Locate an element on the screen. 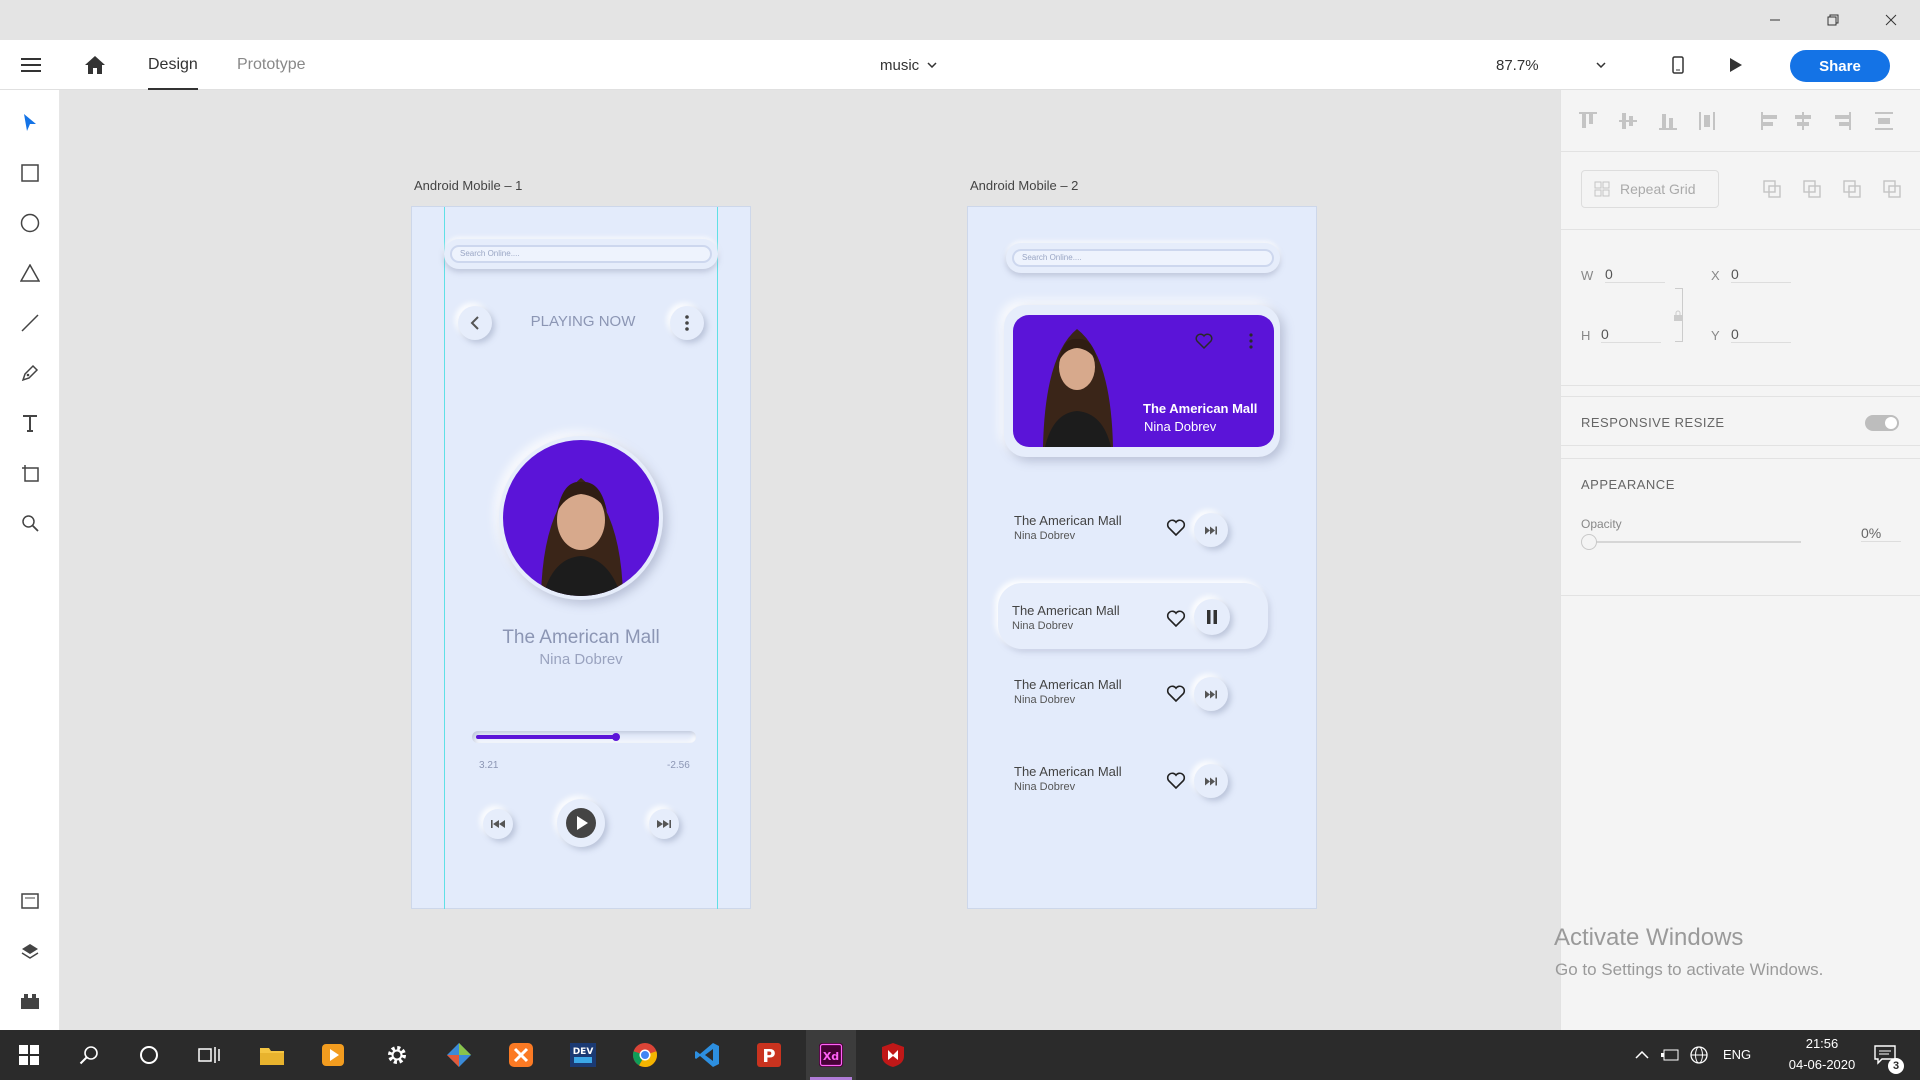 The image size is (1920, 1080). plugins-panel-button is located at coordinates (30, 1001).